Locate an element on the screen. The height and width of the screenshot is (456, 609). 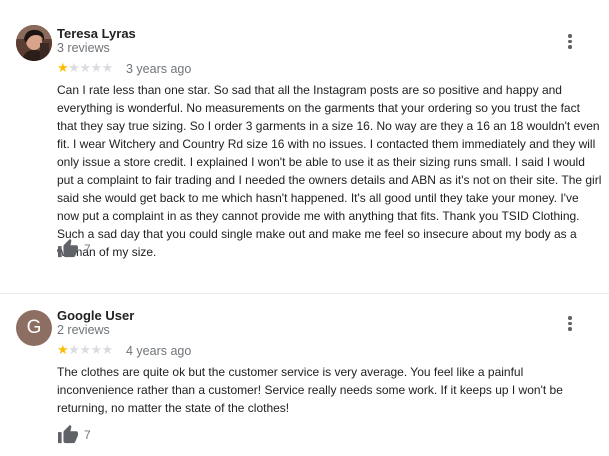
reviewer-review-count: 3 reviews is located at coordinates (83, 48).